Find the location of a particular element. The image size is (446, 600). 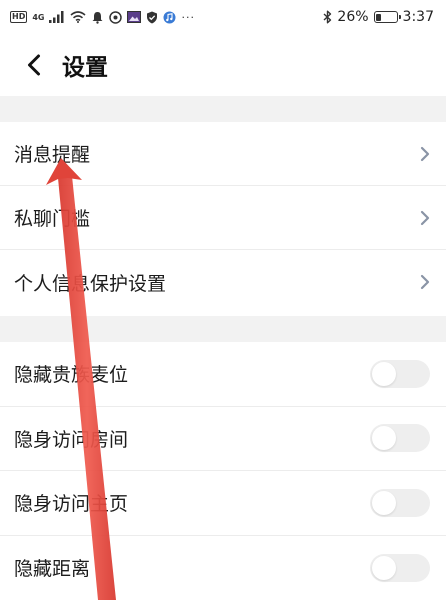

page-title: 设置 is located at coordinates (85, 68).